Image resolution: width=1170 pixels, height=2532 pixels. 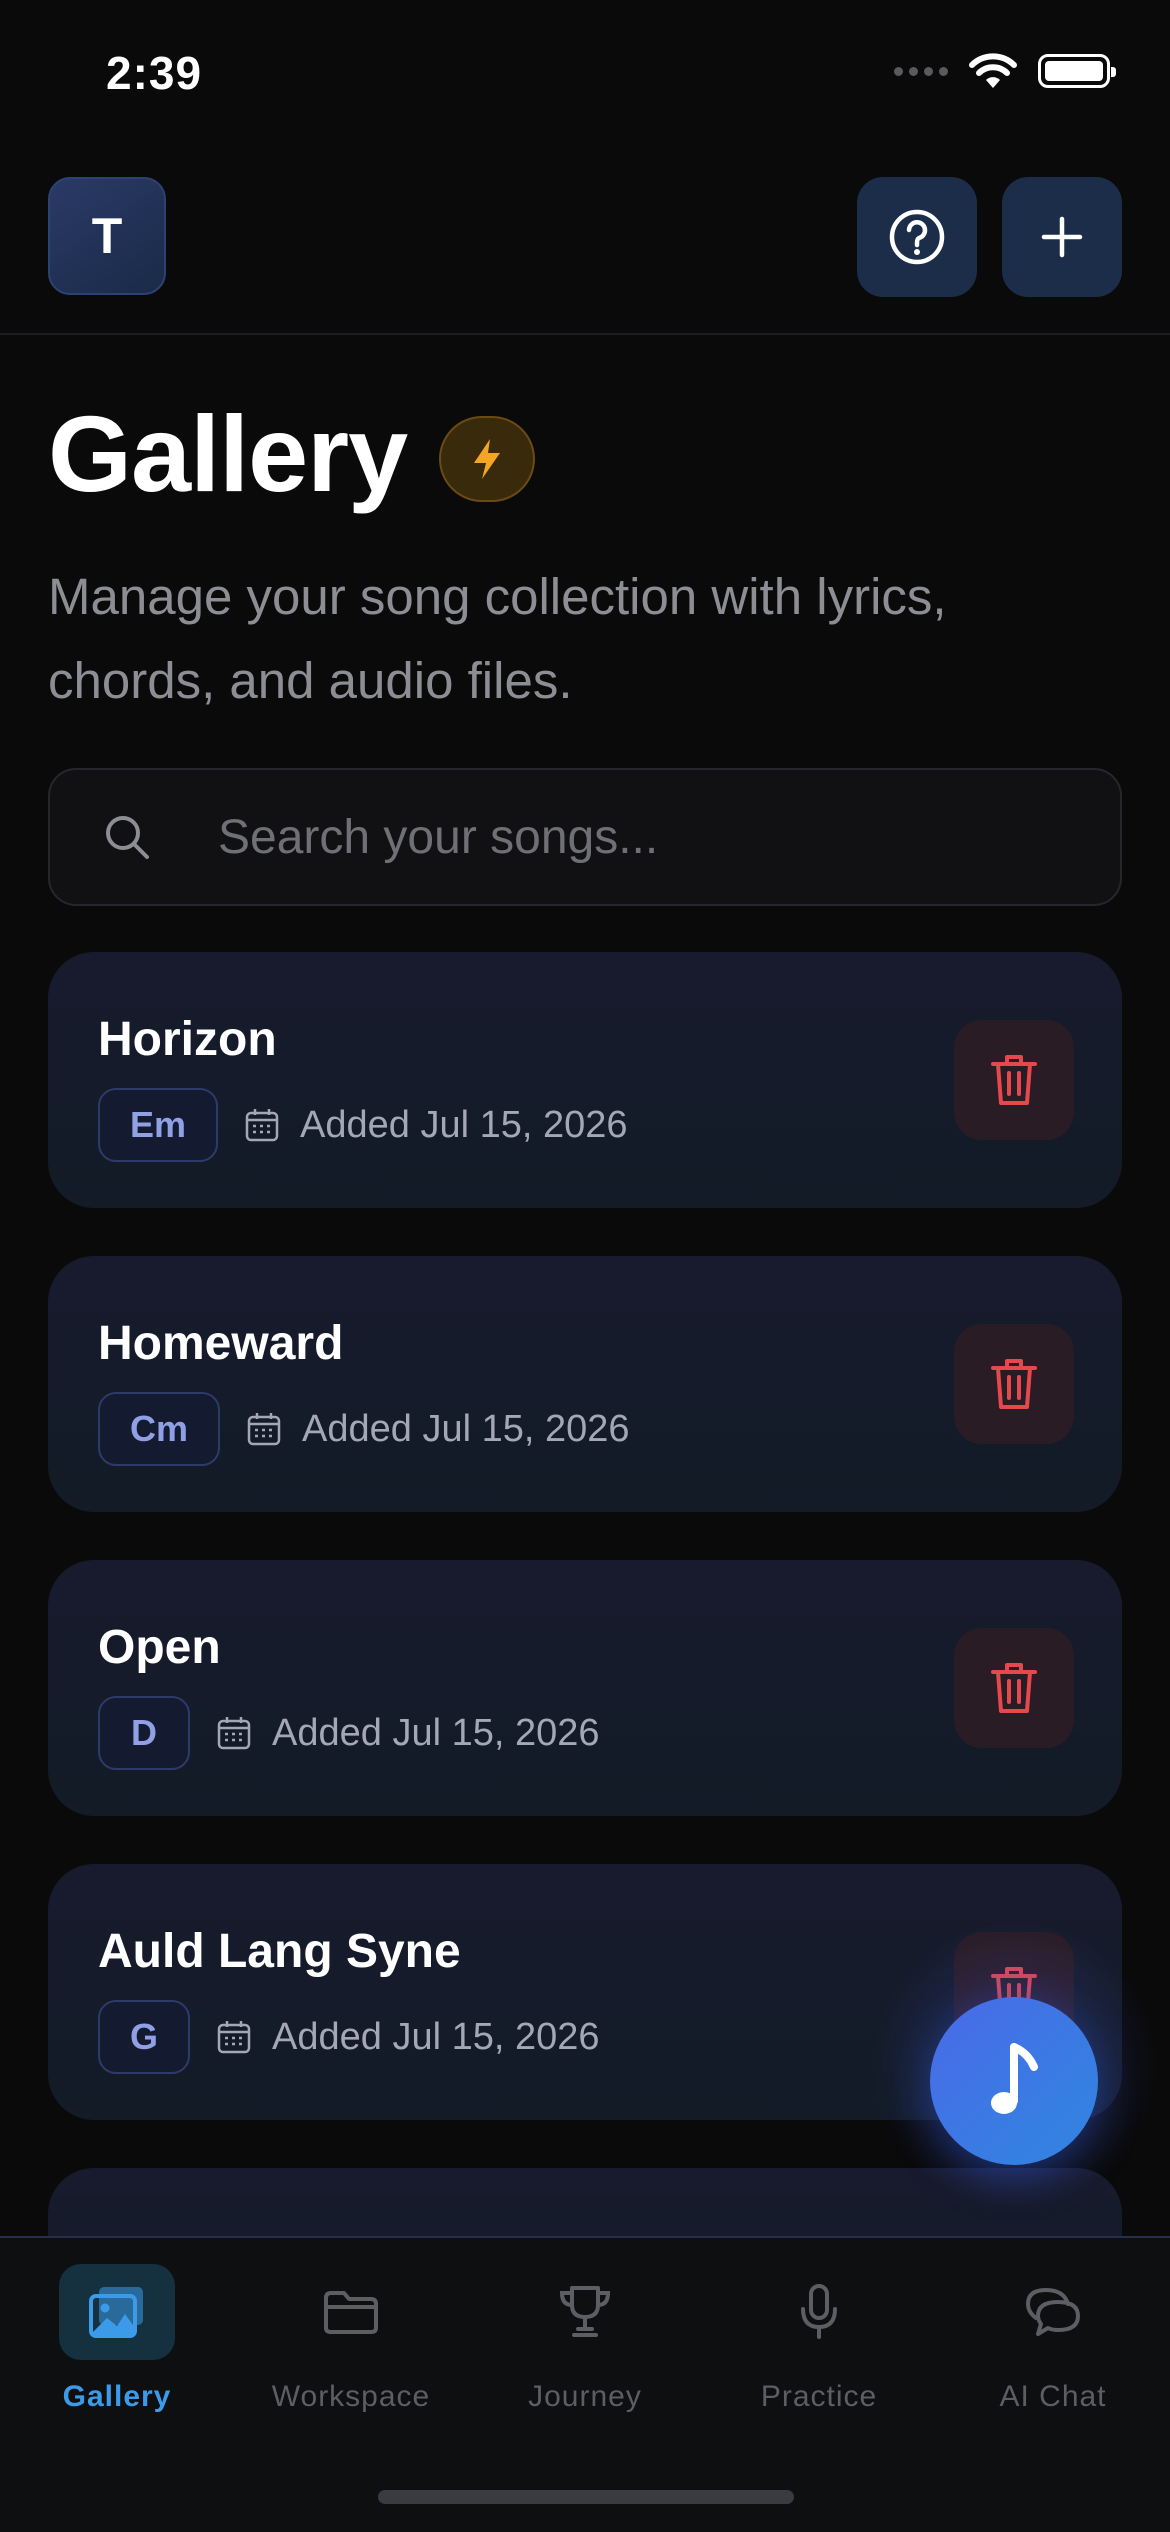 I want to click on search-box, so click(x=585, y=837).